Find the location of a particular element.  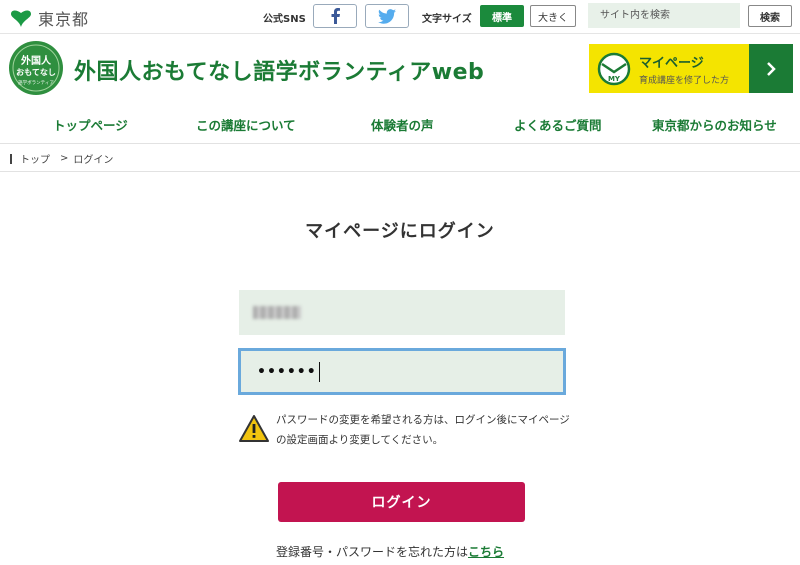

breadcrumb-current: ログイン is located at coordinates (93, 160).